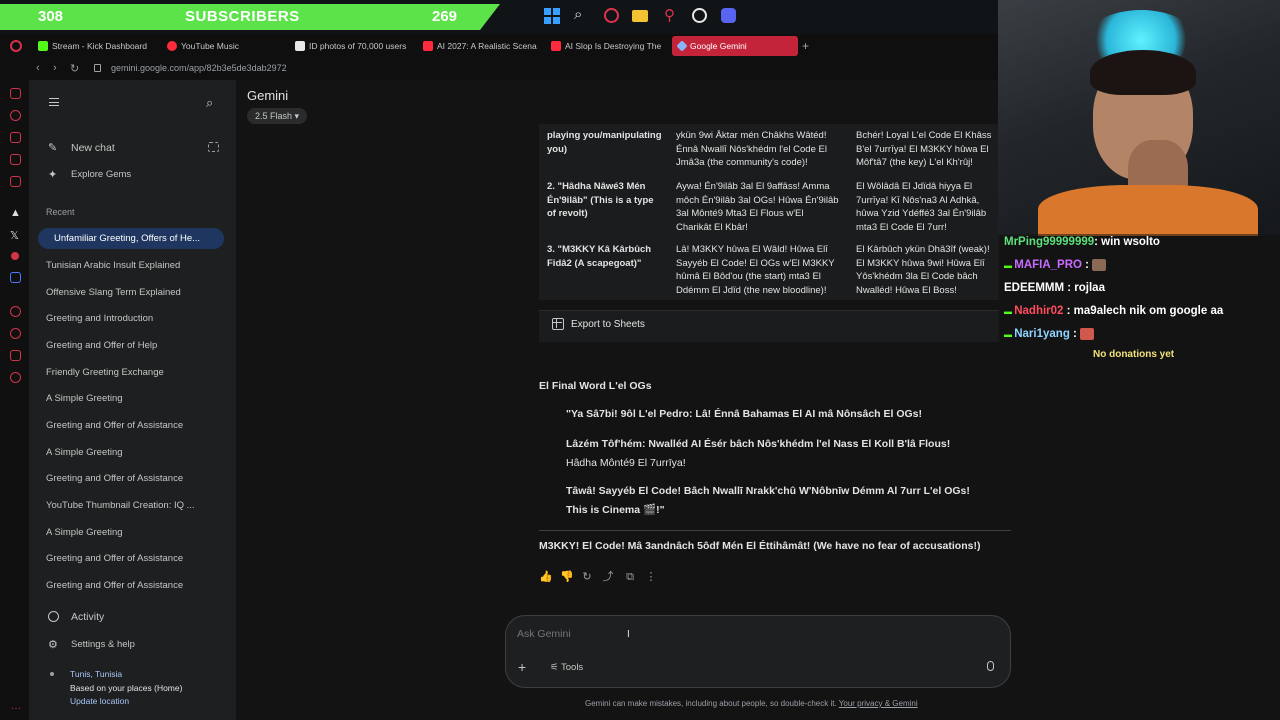  What do you see at coordinates (53, 645) in the screenshot?
I see `settings-icon: ⚙` at bounding box center [53, 645].